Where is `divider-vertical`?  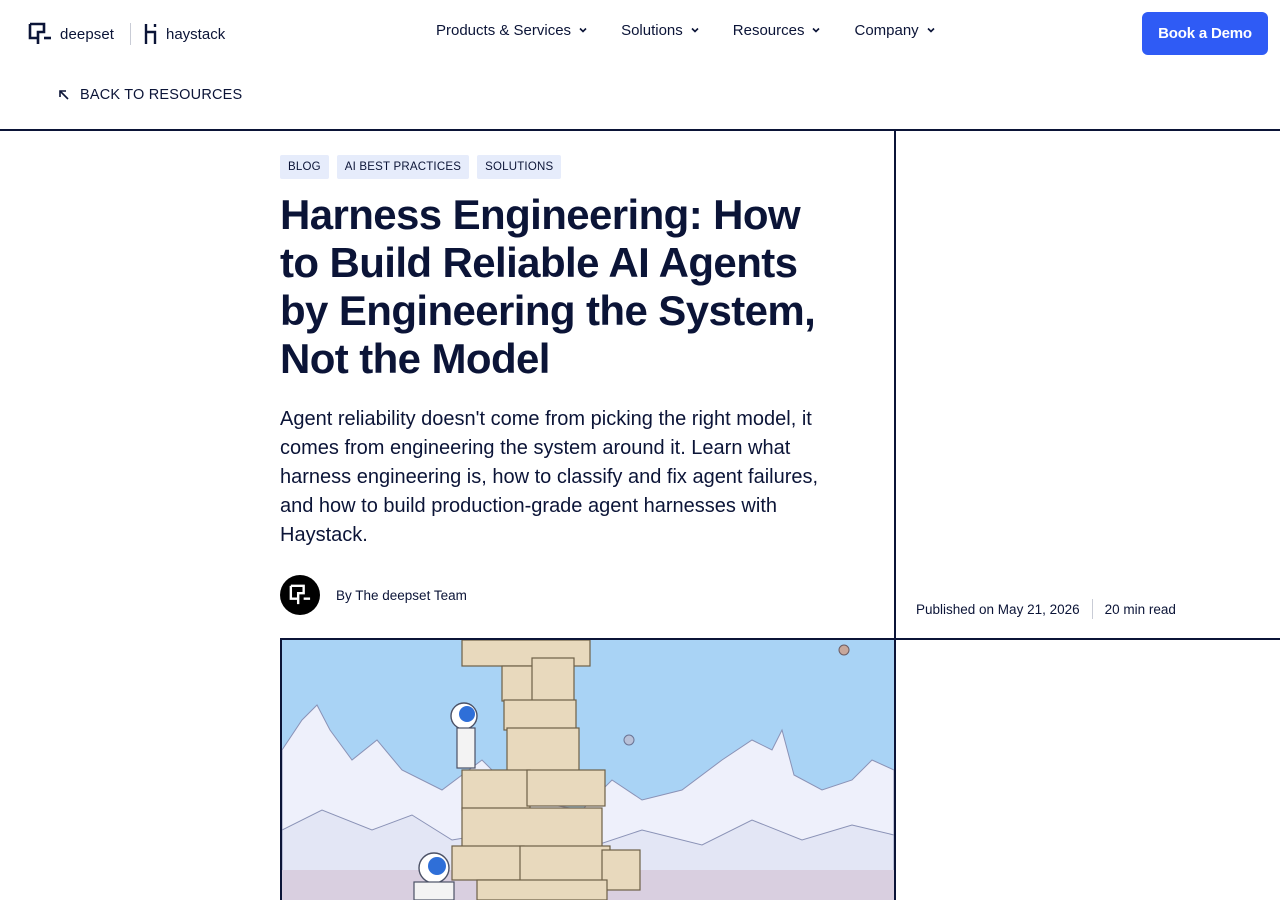 divider-vertical is located at coordinates (895, 515).